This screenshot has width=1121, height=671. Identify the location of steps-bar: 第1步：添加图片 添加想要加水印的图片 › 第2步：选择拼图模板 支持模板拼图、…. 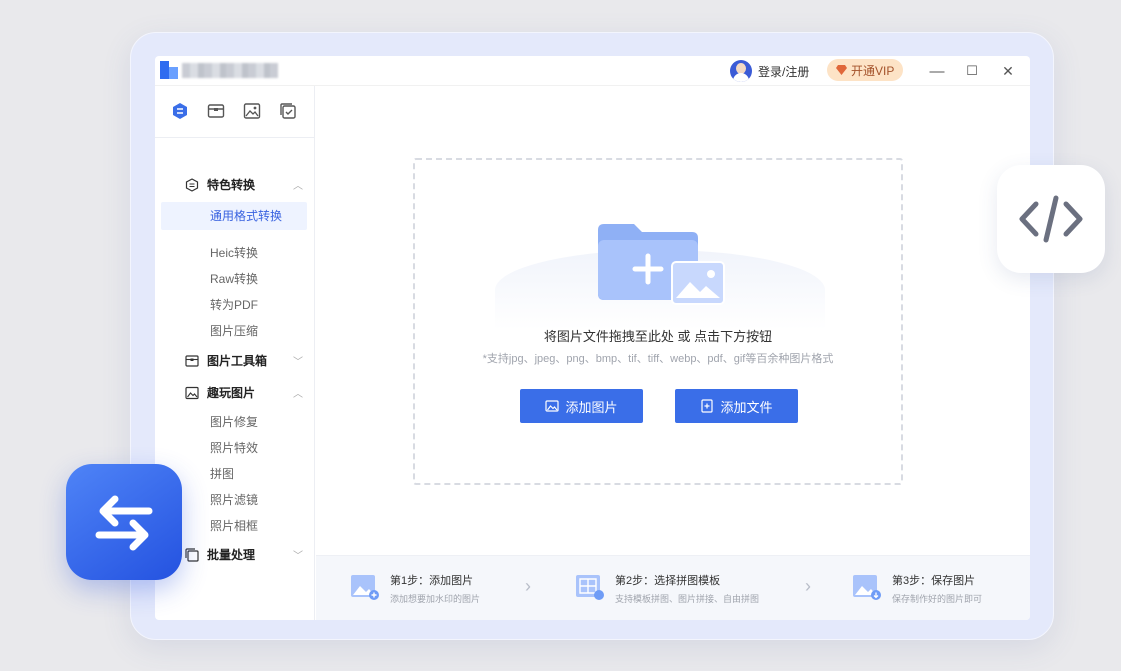
(673, 587).